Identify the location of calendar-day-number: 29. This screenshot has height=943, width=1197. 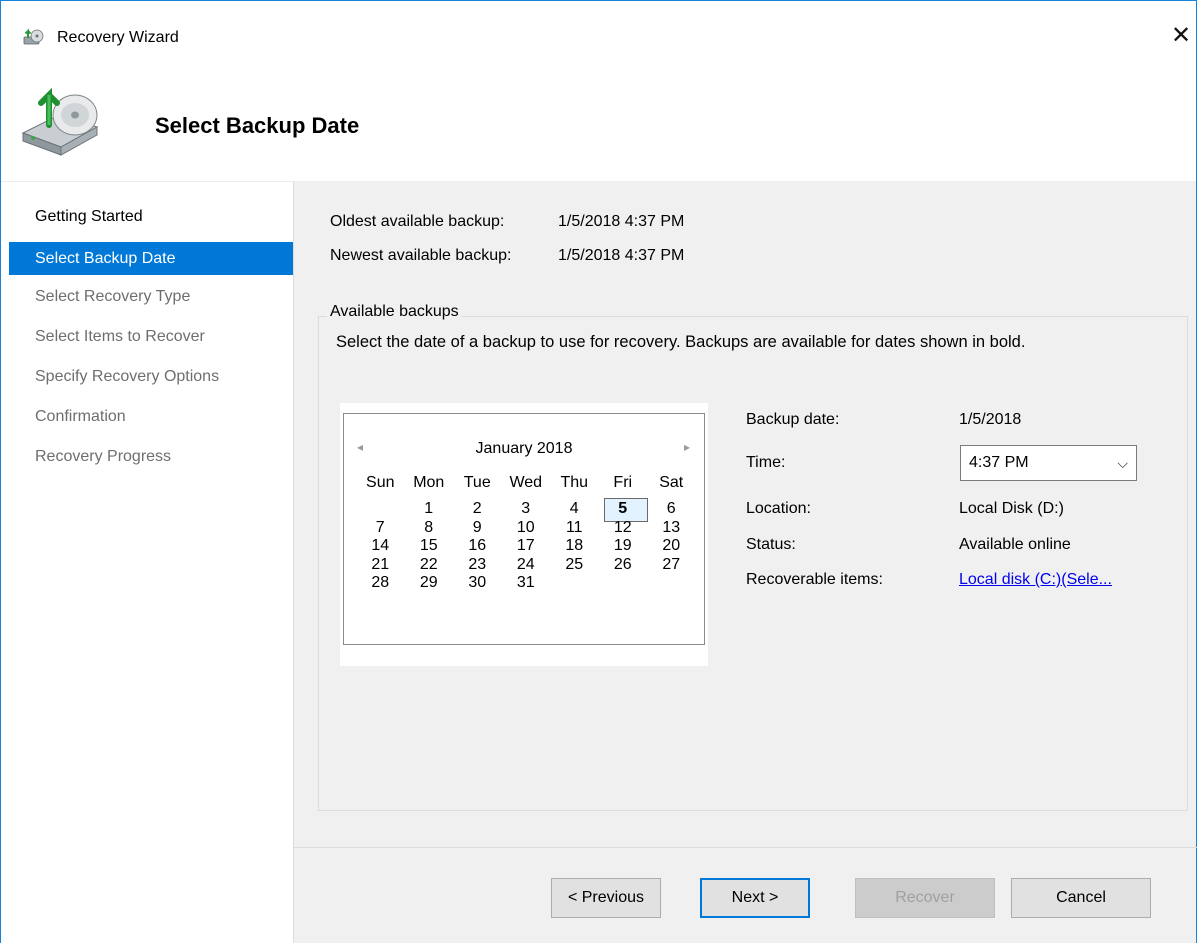
(428, 582).